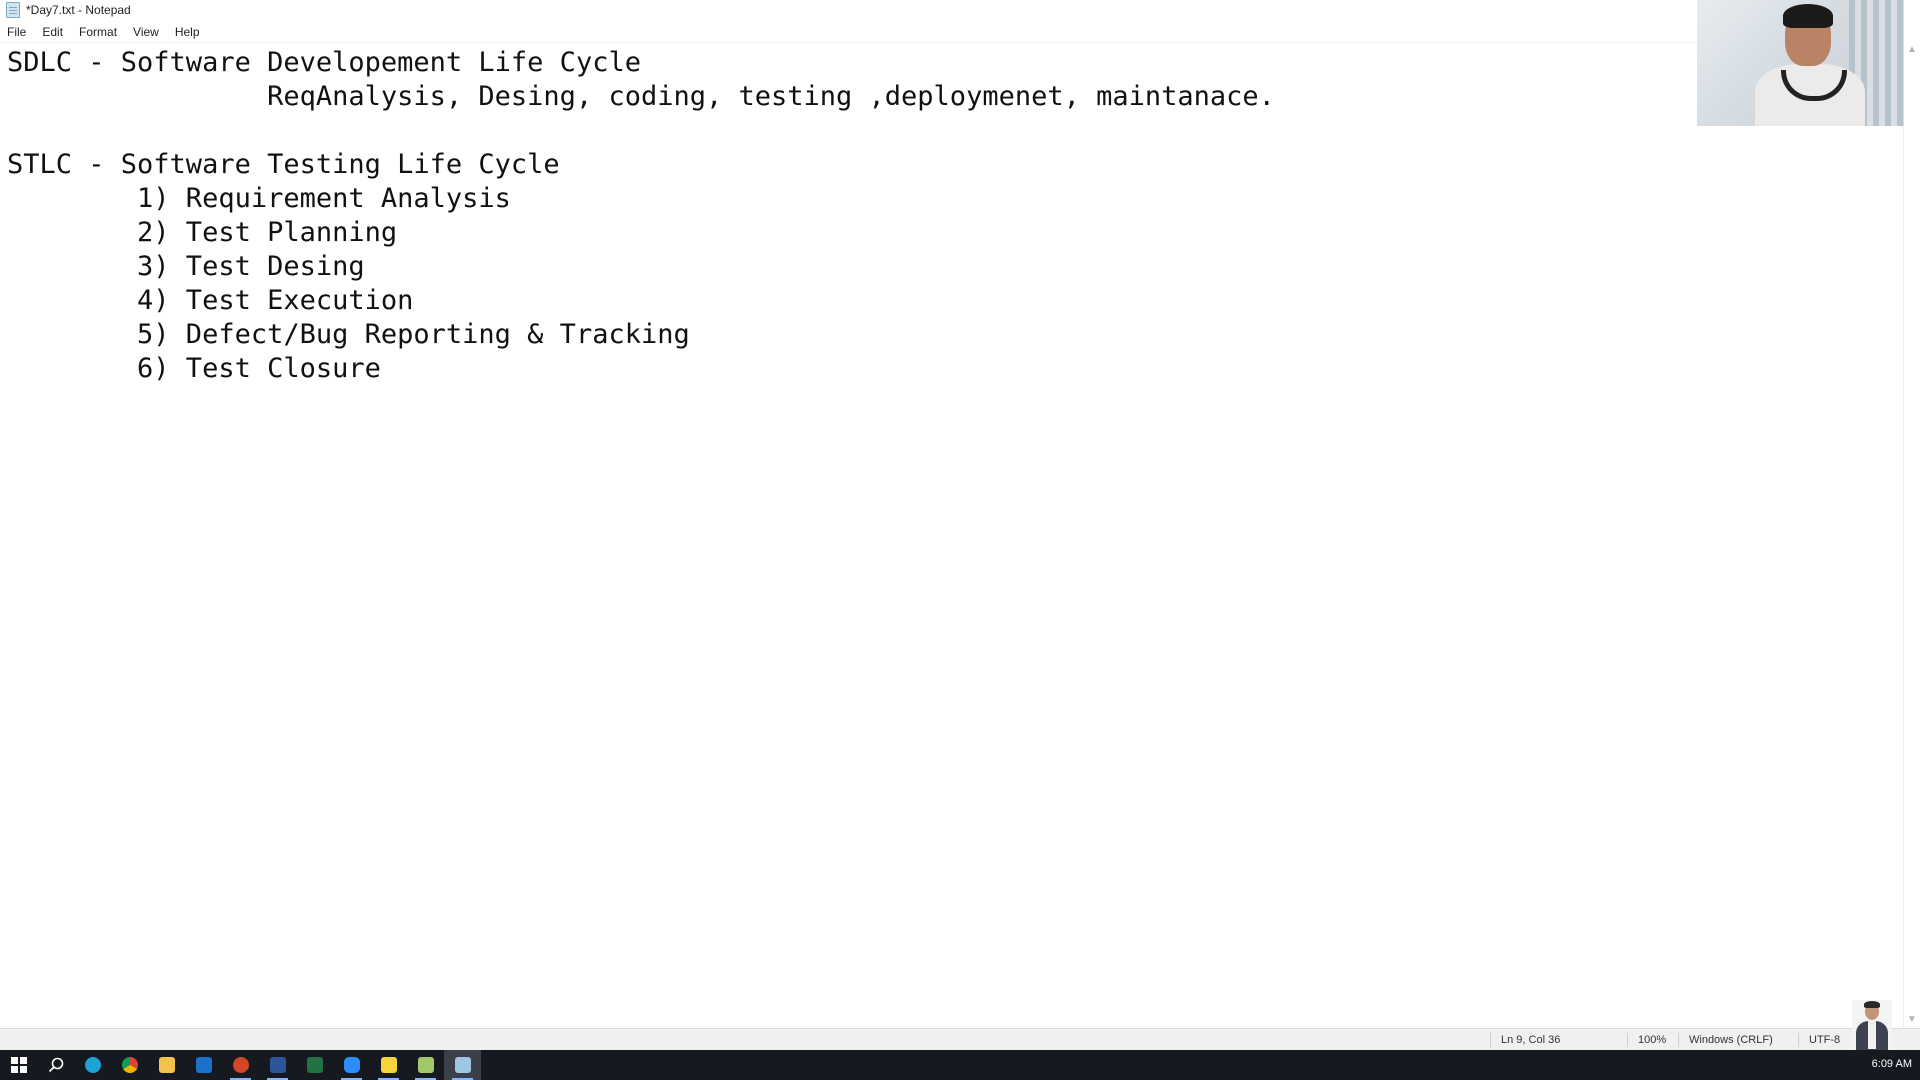  Describe the element at coordinates (1912, 50) in the screenshot. I see `scroll-up-icon: ▲` at that location.